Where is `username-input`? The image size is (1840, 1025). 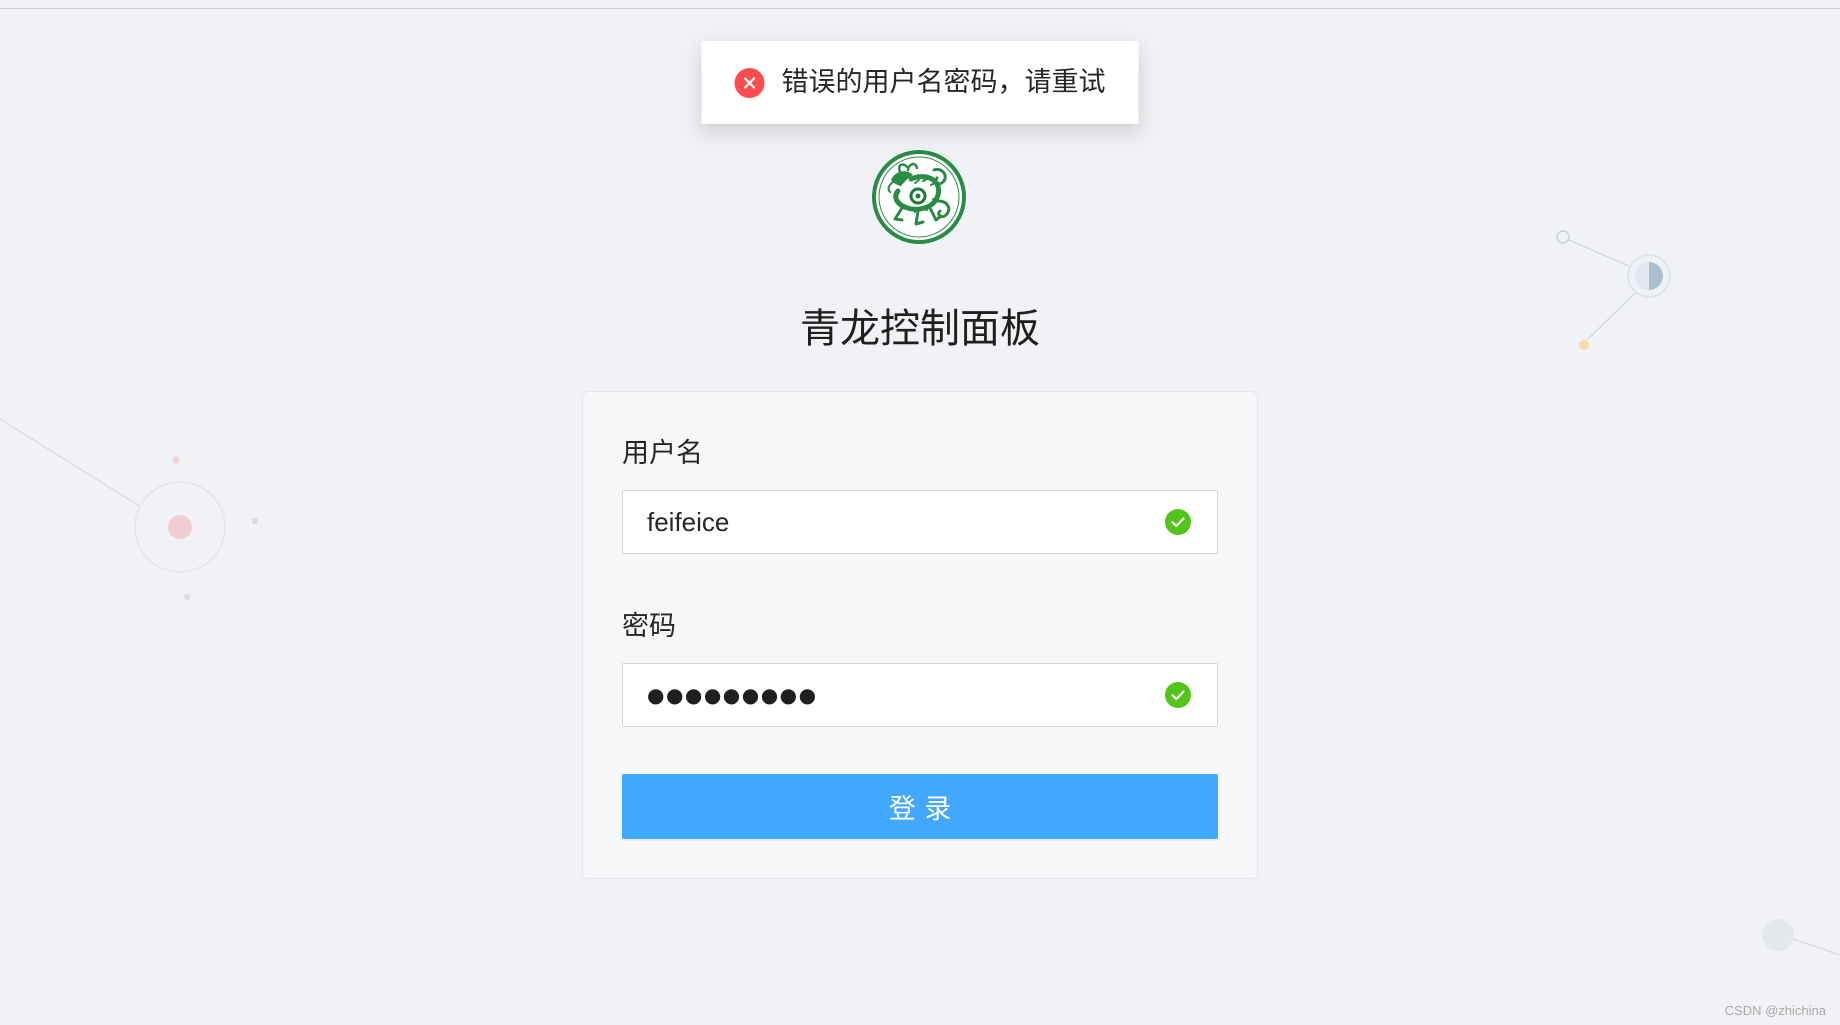
username-input is located at coordinates (920, 522).